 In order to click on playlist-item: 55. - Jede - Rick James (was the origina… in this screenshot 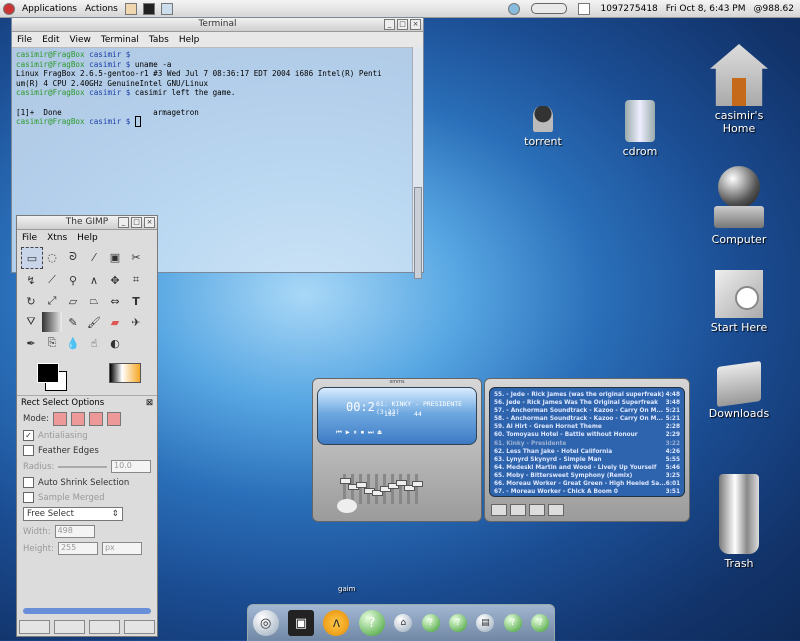, I will do `click(587, 395)`.